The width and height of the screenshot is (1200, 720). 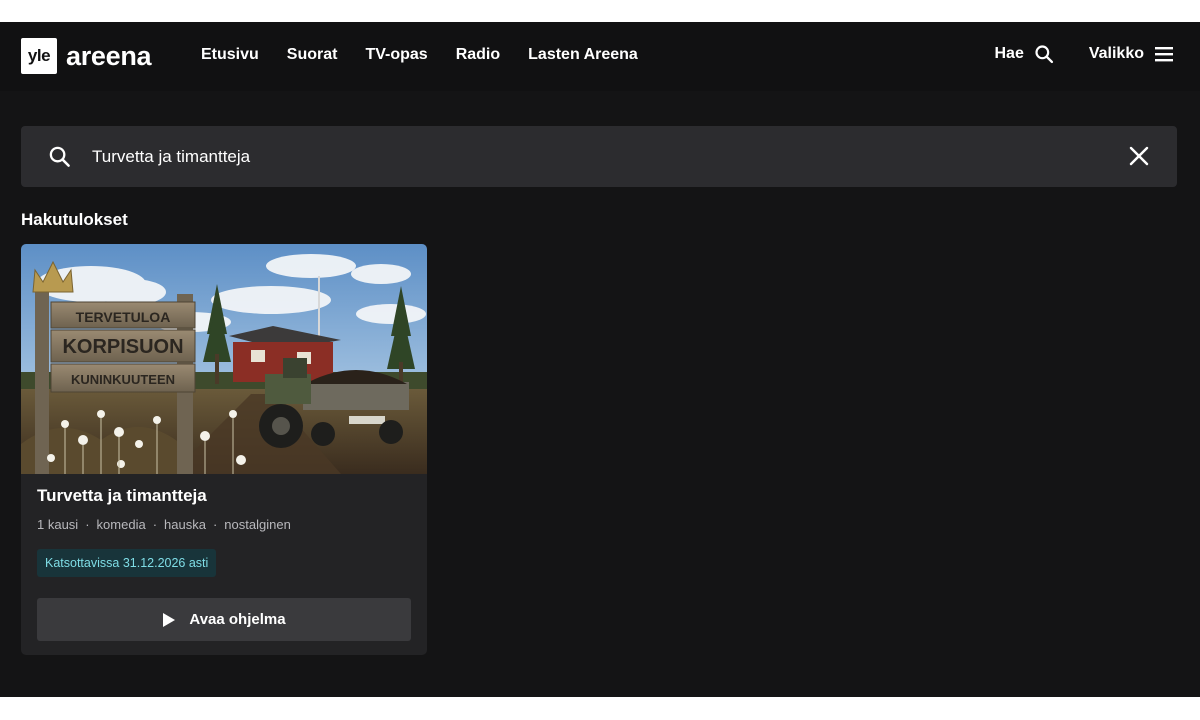 What do you see at coordinates (123, 379) in the screenshot?
I see `sign-line-3: KUNINKUUTEEN` at bounding box center [123, 379].